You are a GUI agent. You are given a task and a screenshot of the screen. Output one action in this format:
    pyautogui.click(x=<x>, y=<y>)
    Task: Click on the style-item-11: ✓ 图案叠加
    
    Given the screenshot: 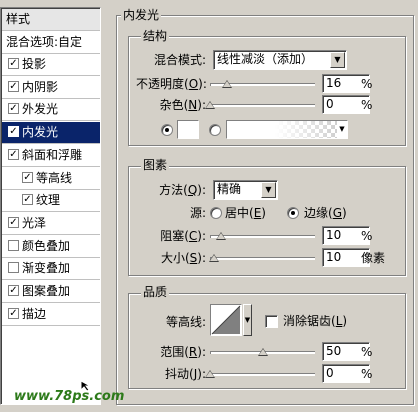 What is the action you would take?
    pyautogui.click(x=51, y=292)
    